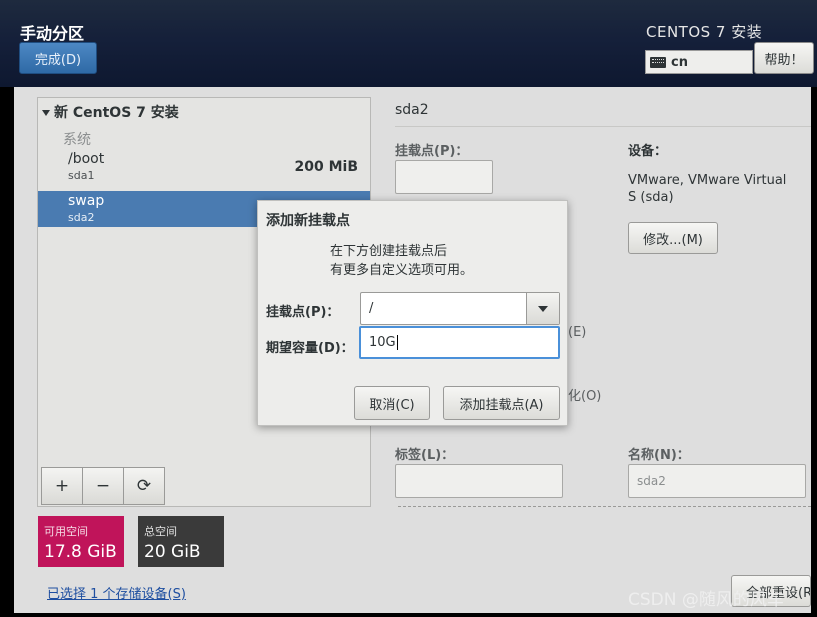 The height and width of the screenshot is (617, 817). I want to click on partition-name: swap, so click(86, 201).